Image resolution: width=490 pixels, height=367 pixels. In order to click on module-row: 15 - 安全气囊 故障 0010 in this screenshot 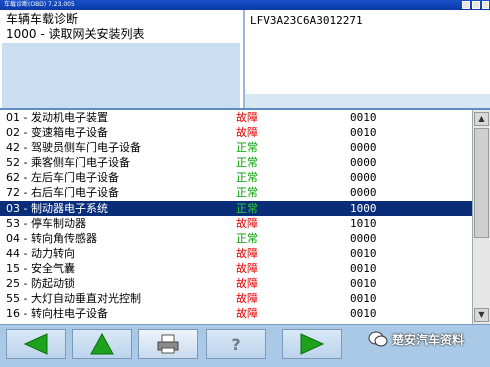, I will do `click(236, 268)`.